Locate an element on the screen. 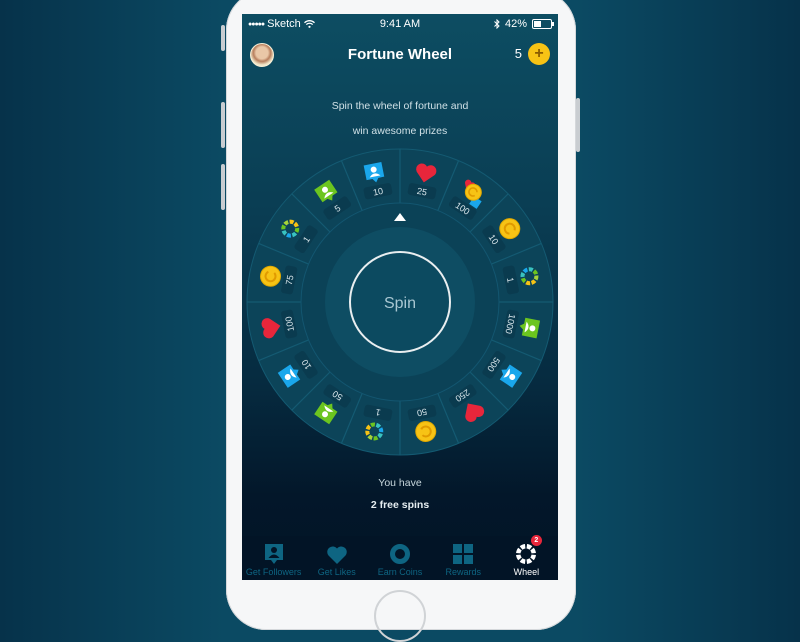  heart-icon is located at coordinates (337, 555).